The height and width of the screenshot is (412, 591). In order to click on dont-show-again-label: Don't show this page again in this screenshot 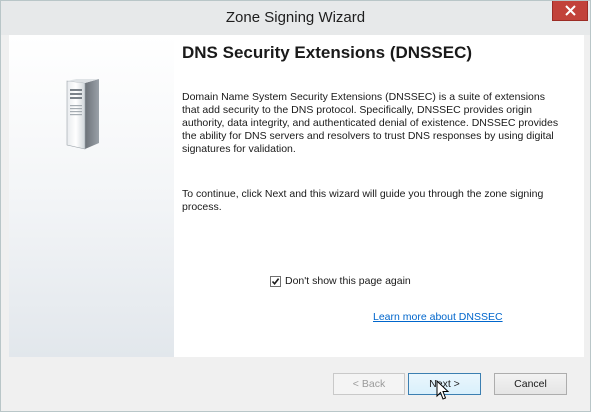, I will do `click(348, 281)`.